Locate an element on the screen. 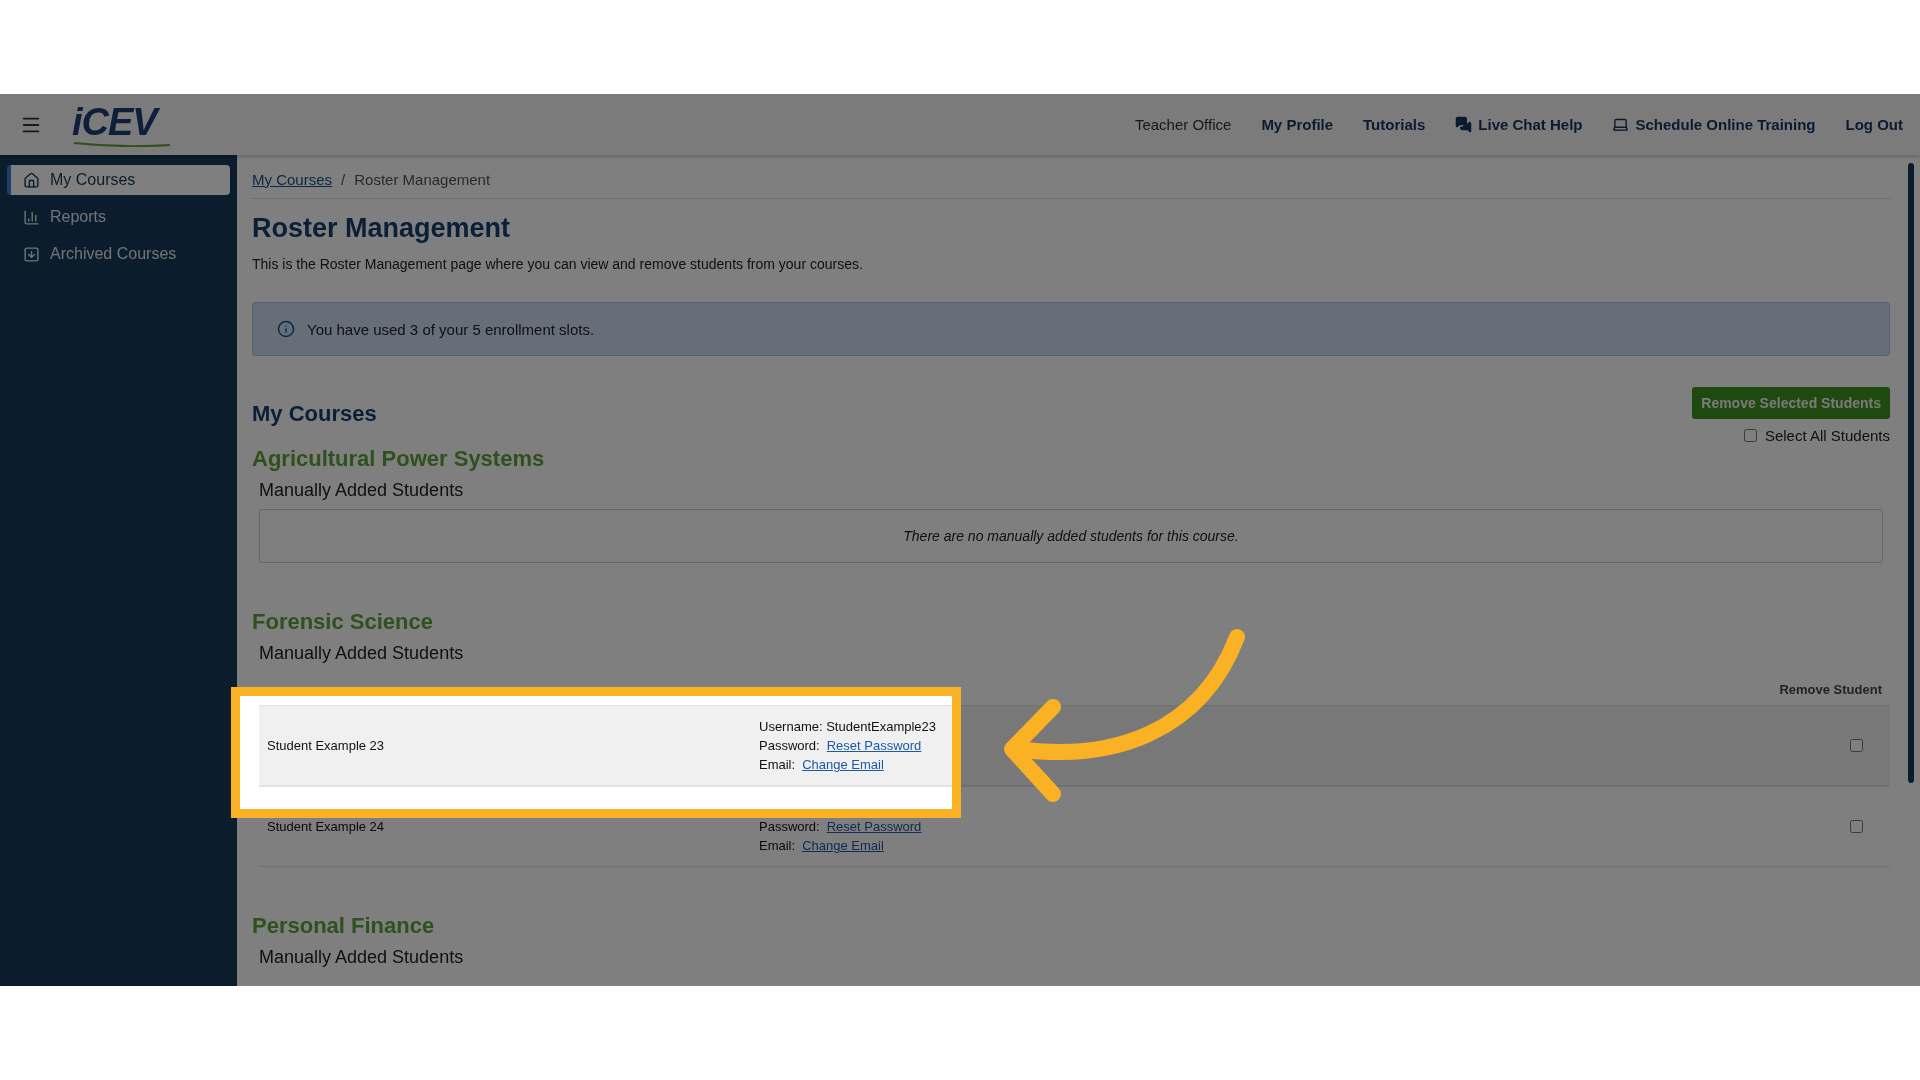 The image size is (1920, 1080). course-title: Forensic Science is located at coordinates (343, 622).